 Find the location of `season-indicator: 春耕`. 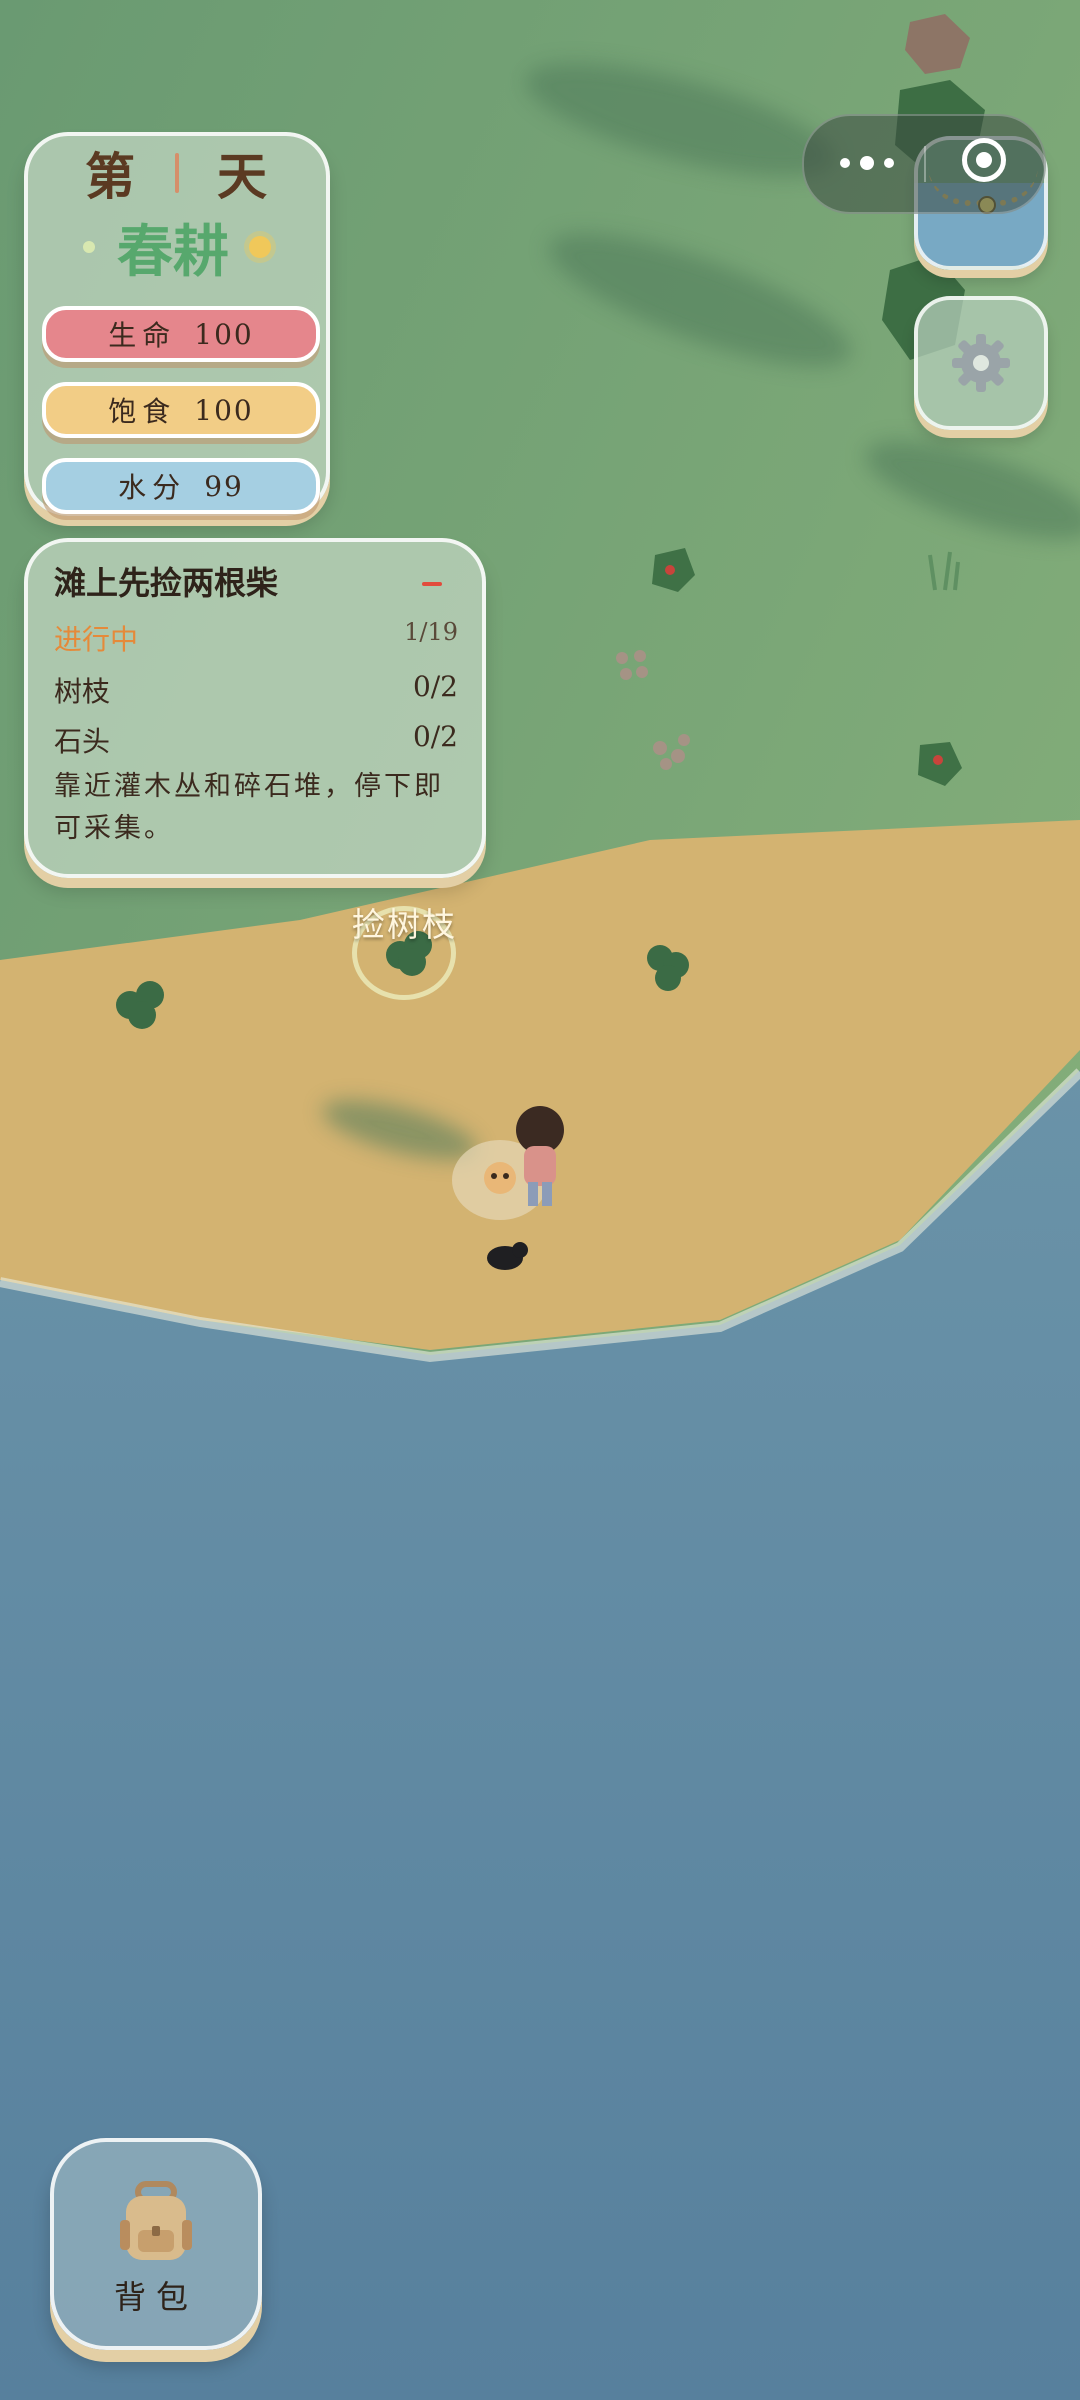

season-indicator: 春耕 is located at coordinates (177, 247).